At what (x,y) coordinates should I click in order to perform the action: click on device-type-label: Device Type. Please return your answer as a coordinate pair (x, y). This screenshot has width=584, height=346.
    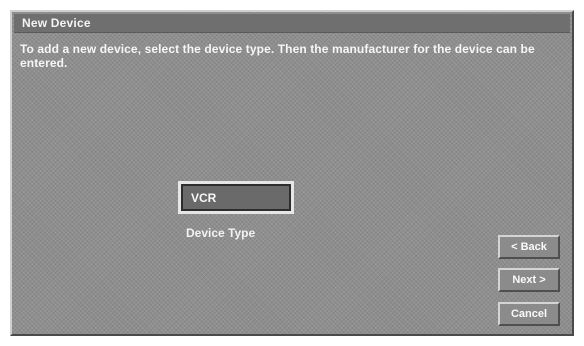
    Looking at the image, I should click on (221, 233).